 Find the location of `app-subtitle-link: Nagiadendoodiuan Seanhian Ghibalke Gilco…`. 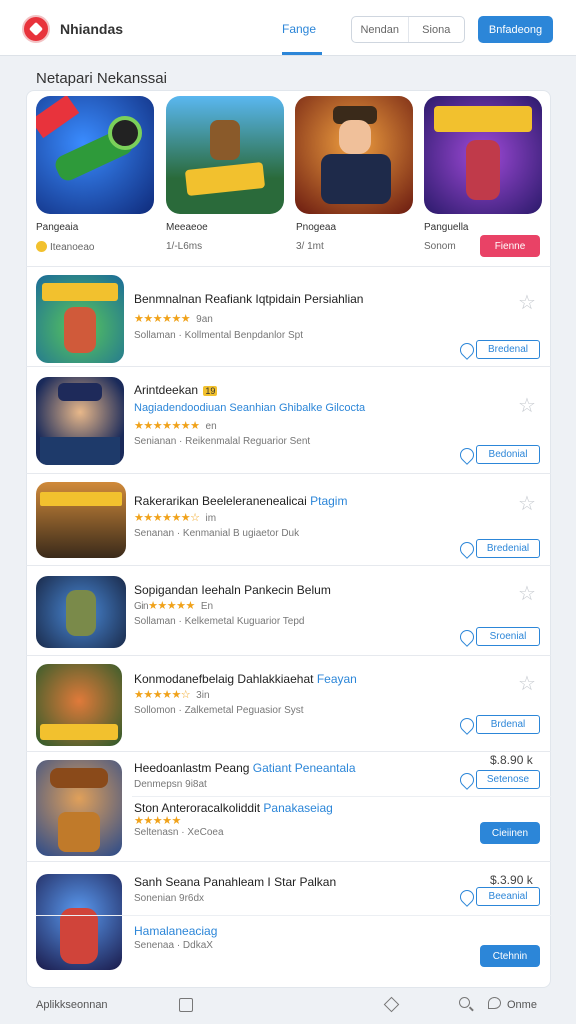

app-subtitle-link: Nagiadendoodiuan Seanhian Ghibalke Gilco… is located at coordinates (249, 408).